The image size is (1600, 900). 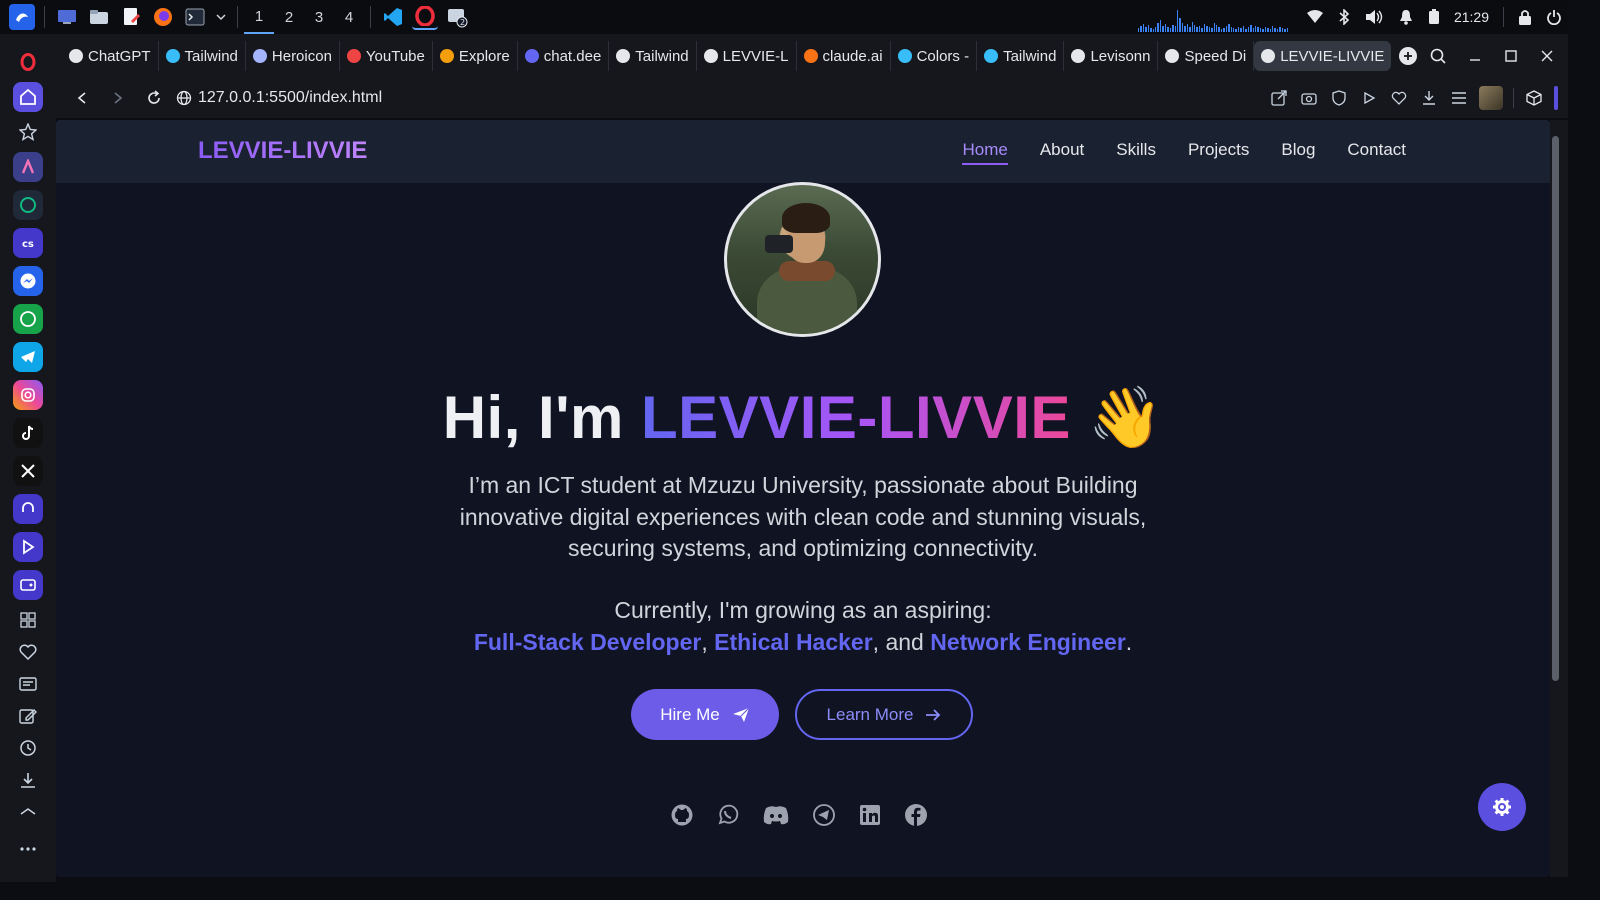 I want to click on maximize-icon, so click(x=1511, y=56).